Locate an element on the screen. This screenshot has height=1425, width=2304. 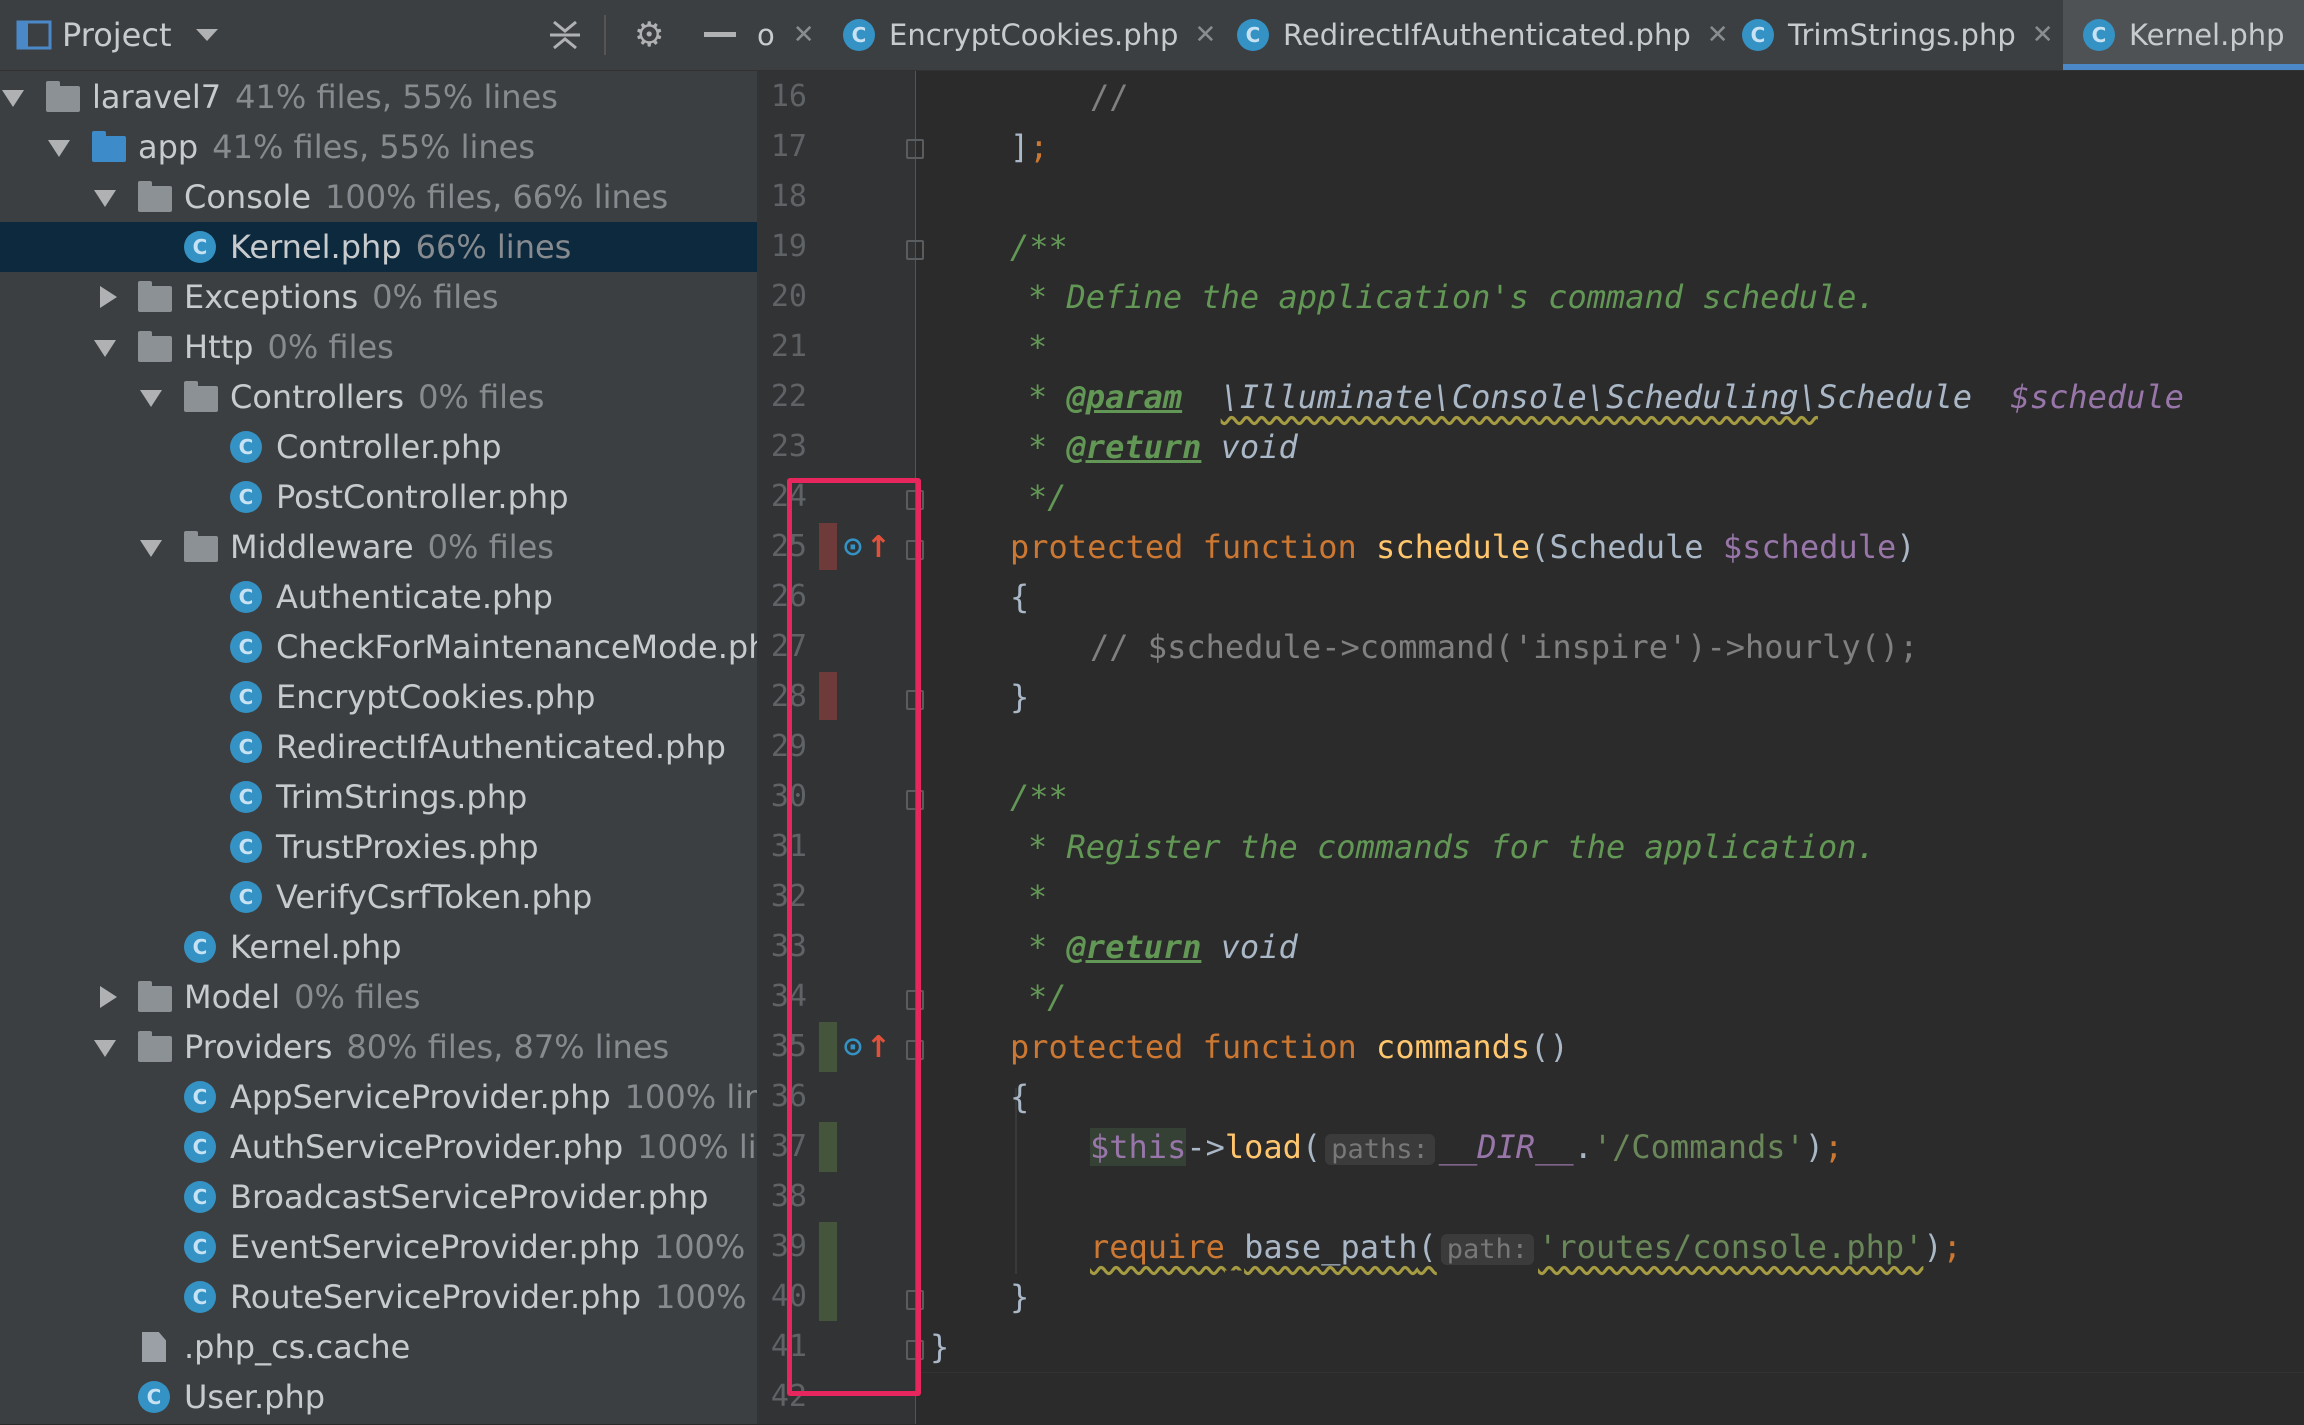
fold-start-icon is located at coordinates (915, 250).